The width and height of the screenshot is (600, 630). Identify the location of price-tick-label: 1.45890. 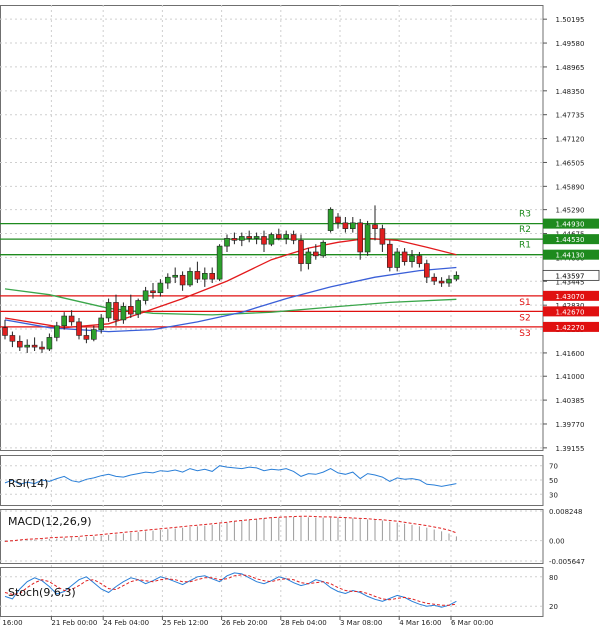
(570, 187).